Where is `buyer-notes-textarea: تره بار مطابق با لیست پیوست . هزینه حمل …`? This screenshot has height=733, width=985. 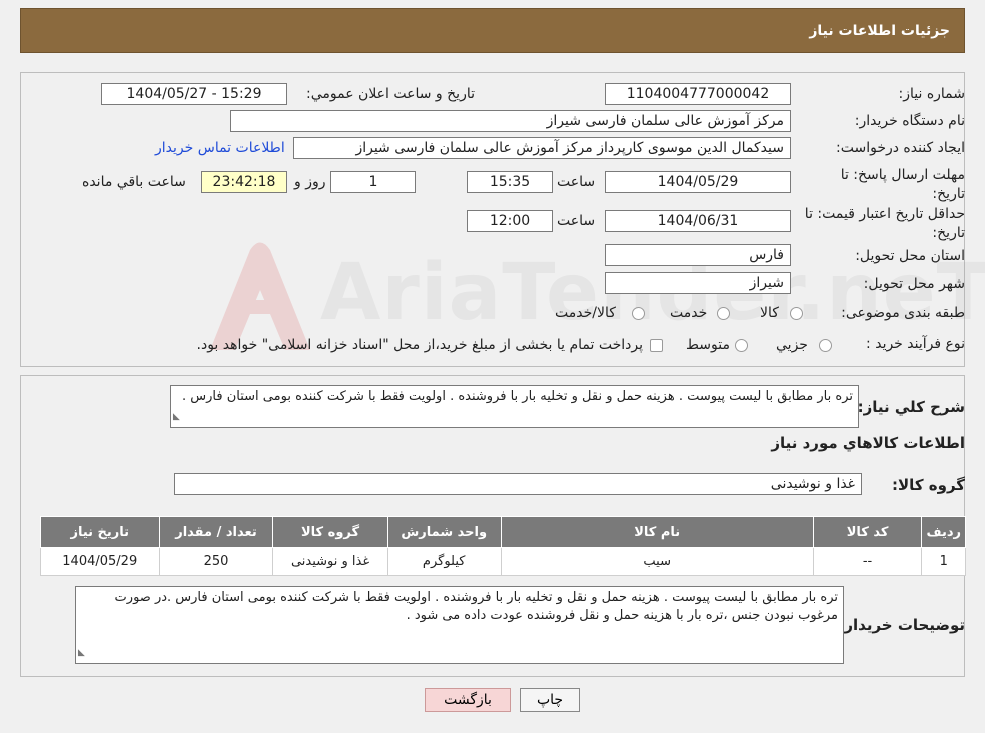
buyer-notes-textarea: تره بار مطابق با لیست پیوست . هزینه حمل … is located at coordinates (459, 625).